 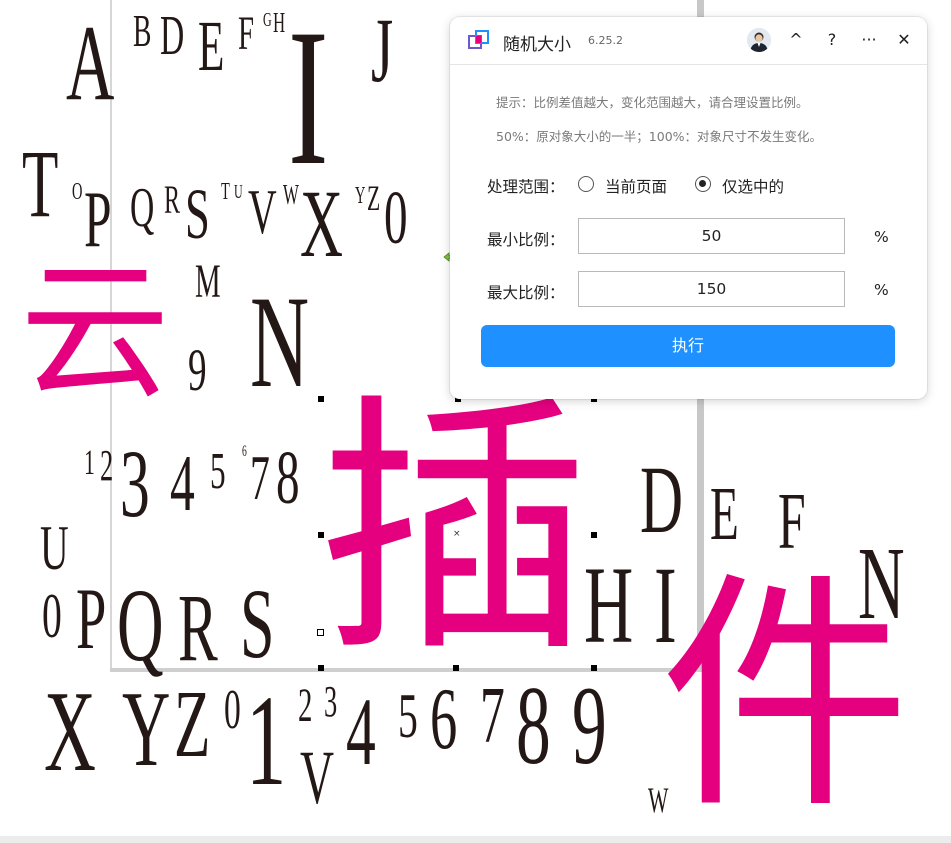 What do you see at coordinates (211, 46) in the screenshot?
I see `glyph-e: E` at bounding box center [211, 46].